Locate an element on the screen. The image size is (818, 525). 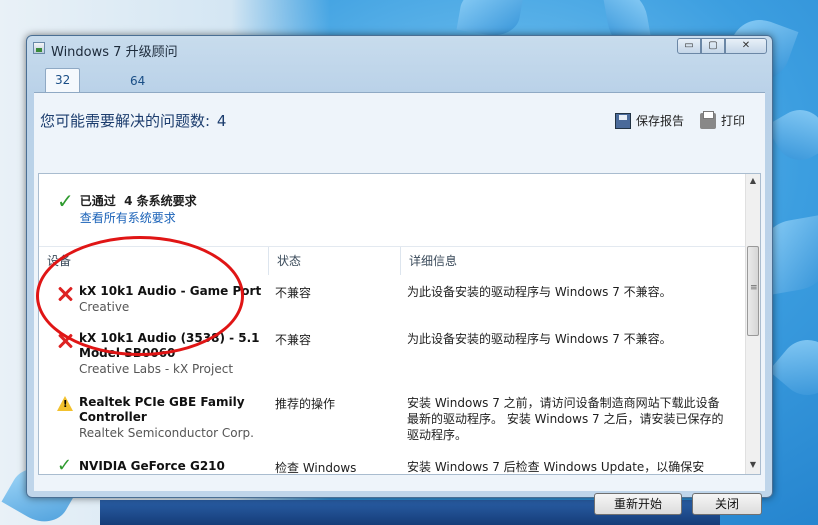
detail-cell: 安装 Windows 7 后检查 Windows Update，以确保安 is located at coordinates (556, 467).